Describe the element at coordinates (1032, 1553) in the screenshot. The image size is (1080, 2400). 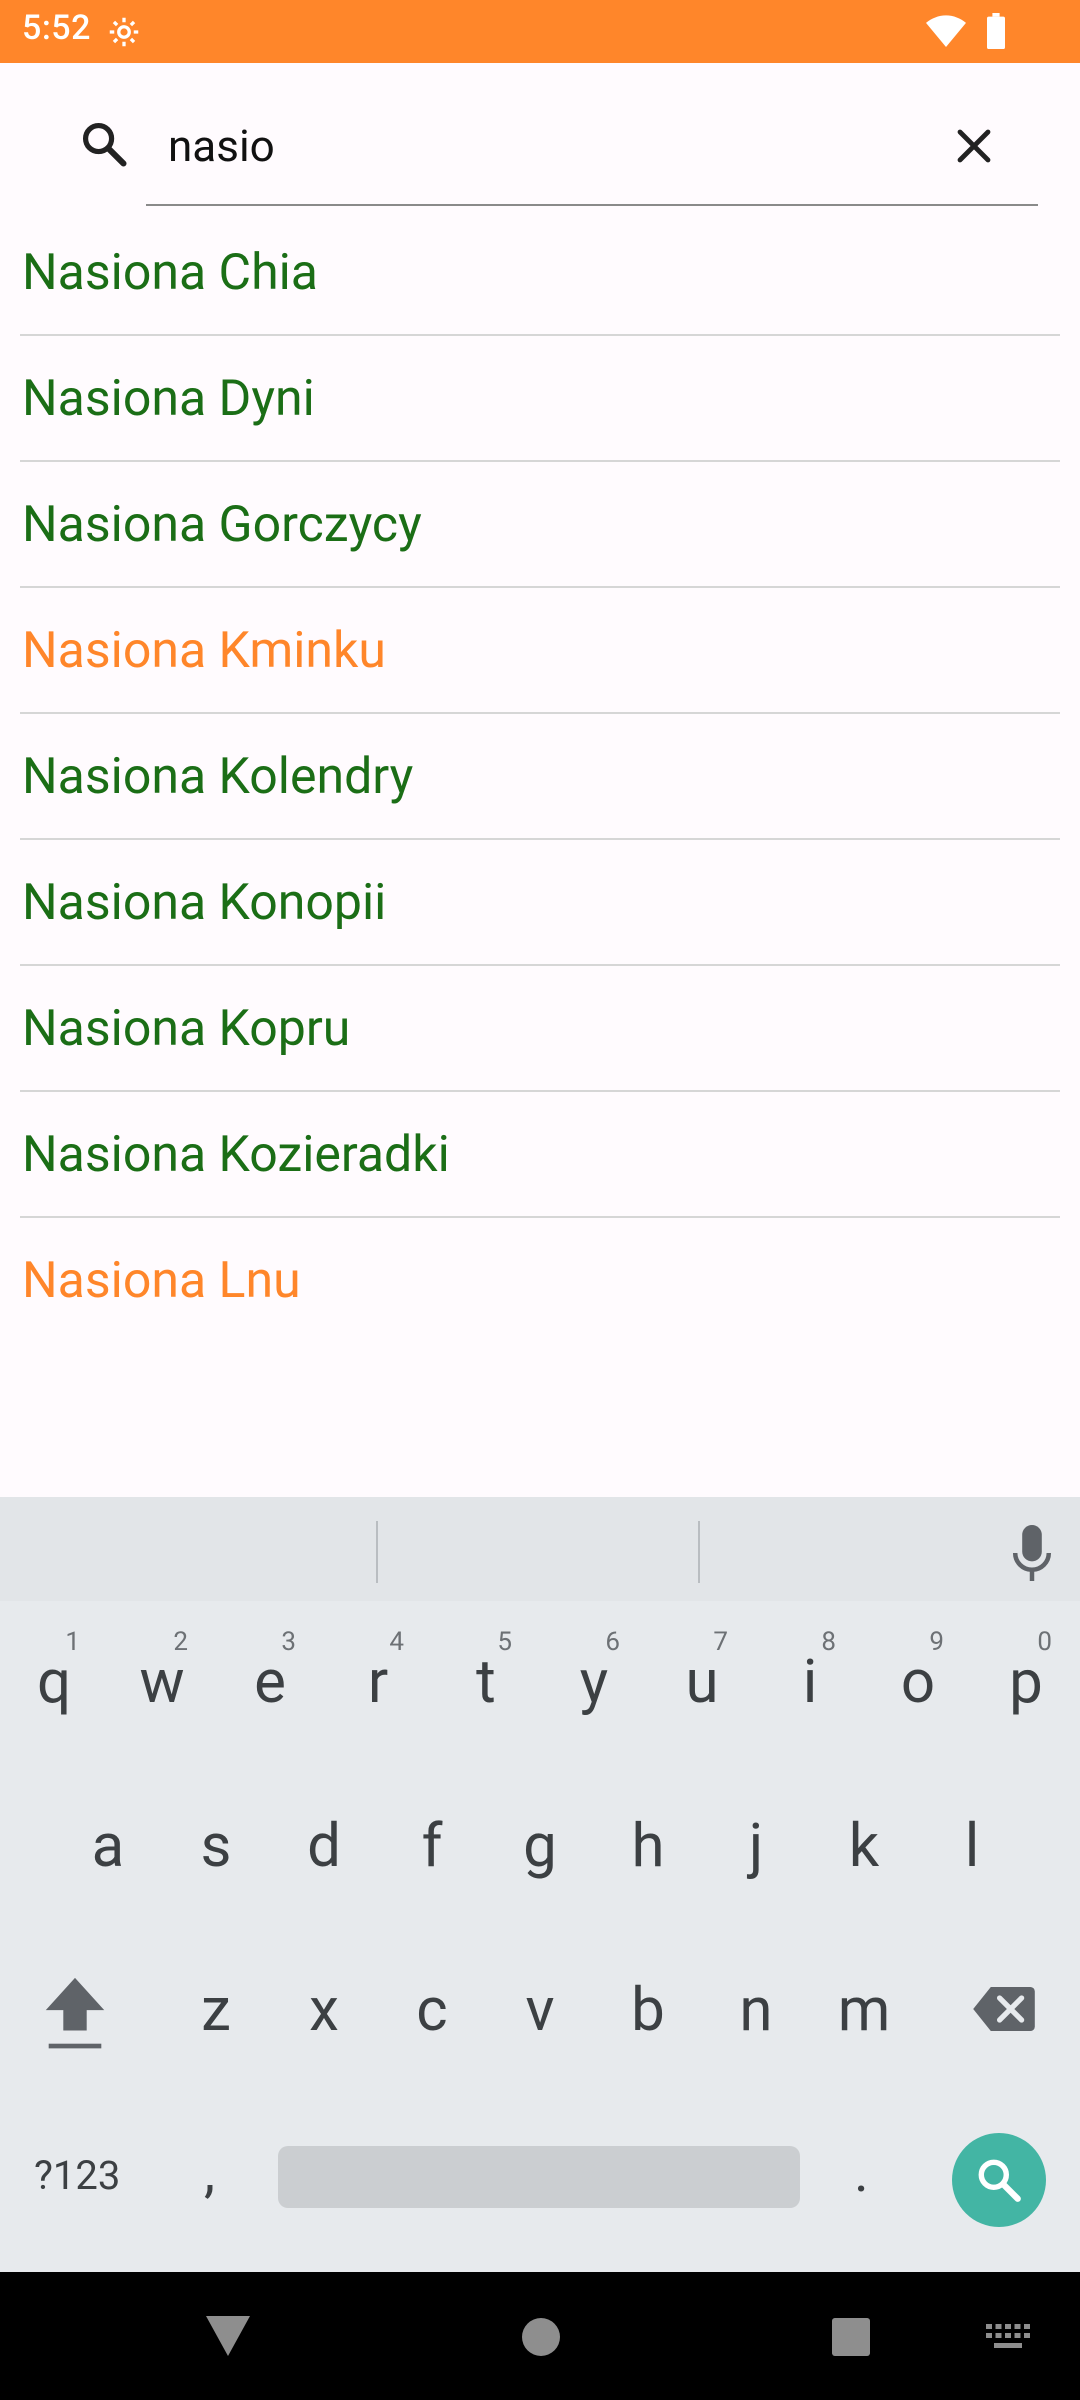
I see `microphone-icon` at that location.